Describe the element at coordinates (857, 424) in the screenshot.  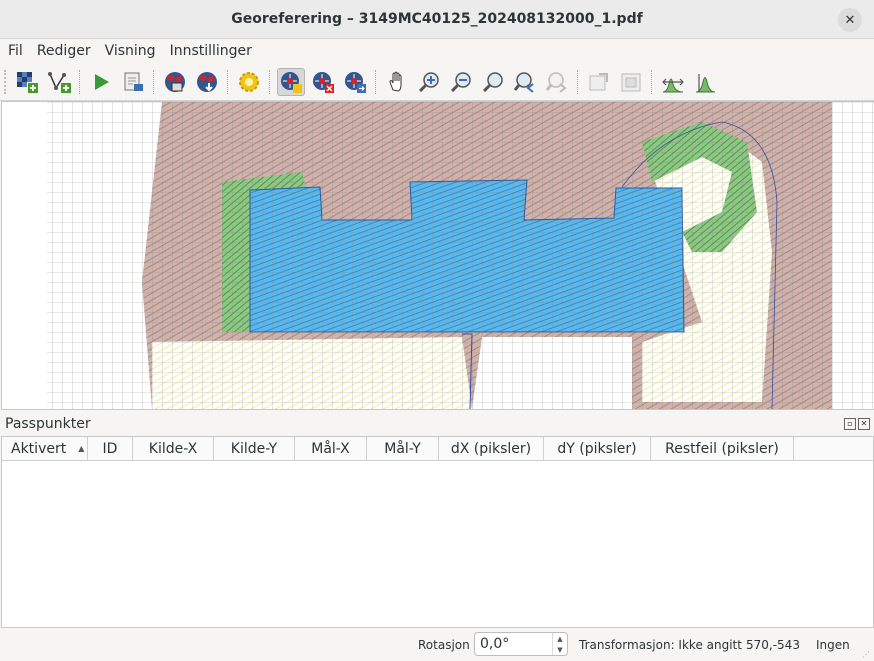
I see `dock-buttons: ▫ ✕` at that location.